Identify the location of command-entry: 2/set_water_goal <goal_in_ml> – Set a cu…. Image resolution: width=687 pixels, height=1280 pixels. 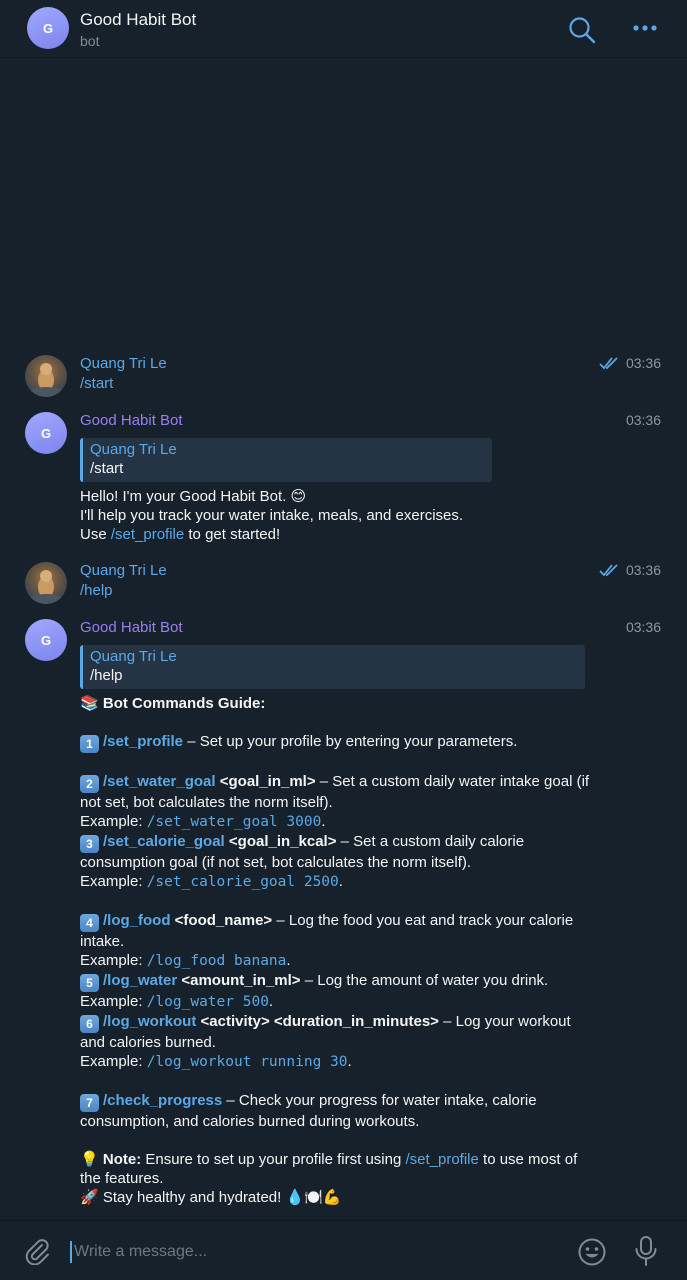
(335, 792).